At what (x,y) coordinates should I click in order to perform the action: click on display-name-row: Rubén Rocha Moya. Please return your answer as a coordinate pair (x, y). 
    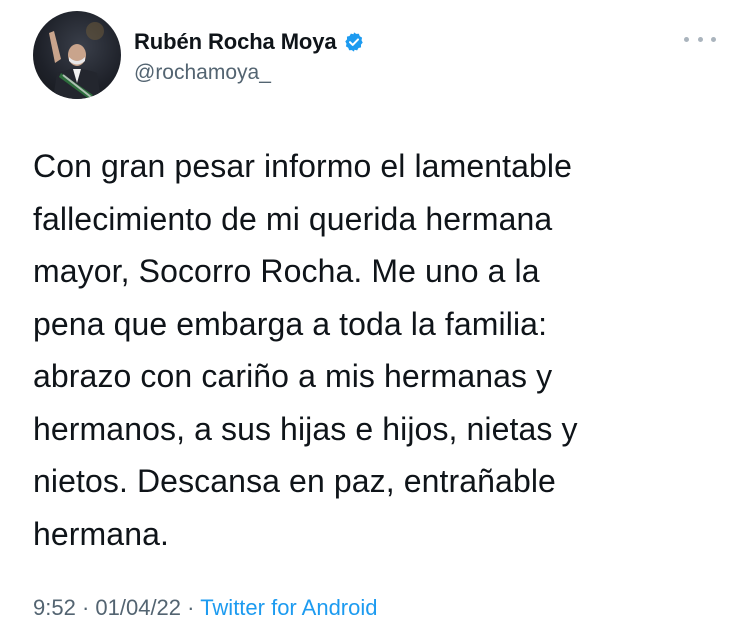
    Looking at the image, I should click on (249, 42).